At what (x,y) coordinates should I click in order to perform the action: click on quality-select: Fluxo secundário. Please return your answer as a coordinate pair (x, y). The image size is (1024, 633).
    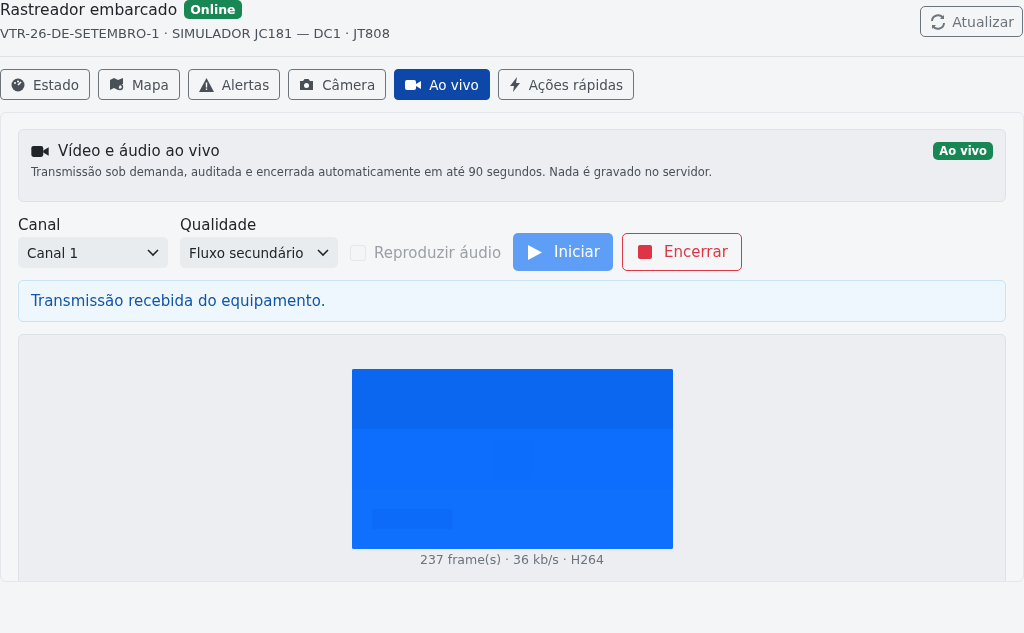
    Looking at the image, I should click on (259, 252).